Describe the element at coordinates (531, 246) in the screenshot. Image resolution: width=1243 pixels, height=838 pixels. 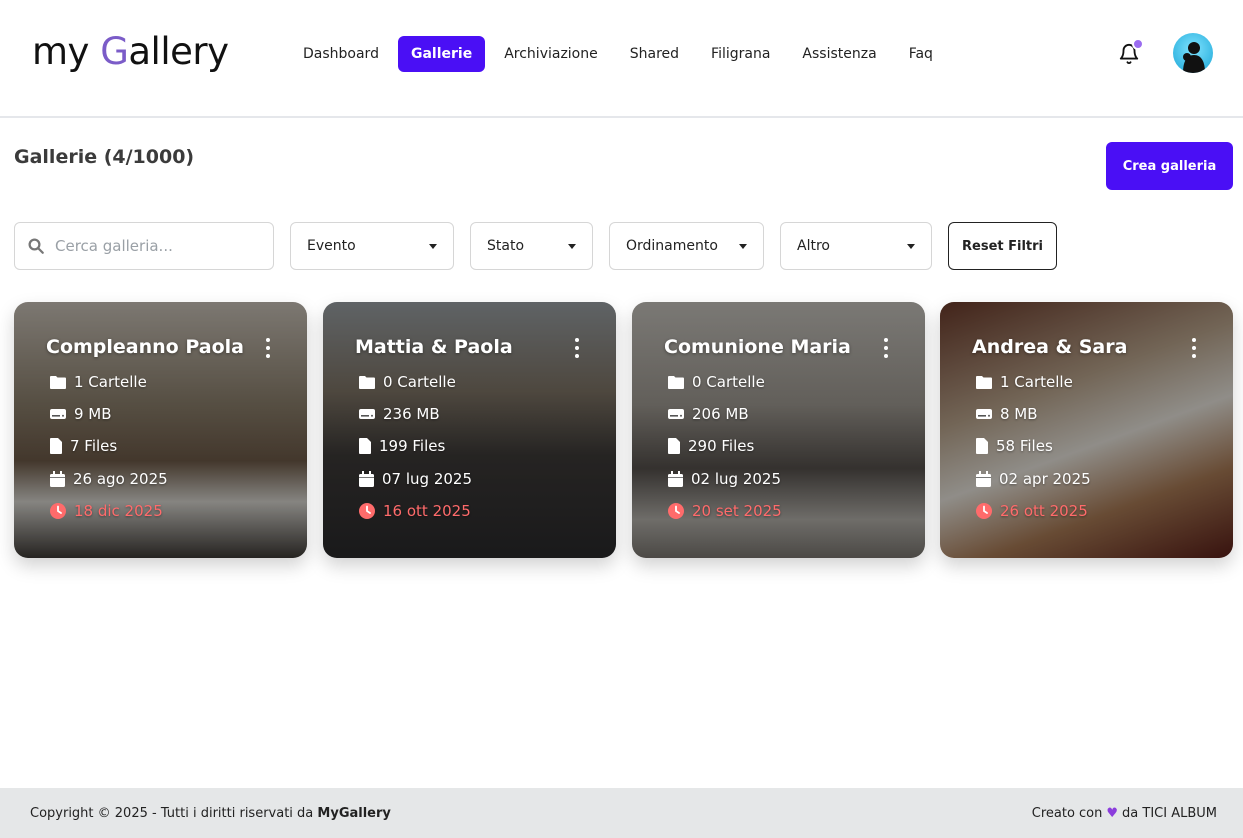
I see `filter-stato: Stato` at that location.